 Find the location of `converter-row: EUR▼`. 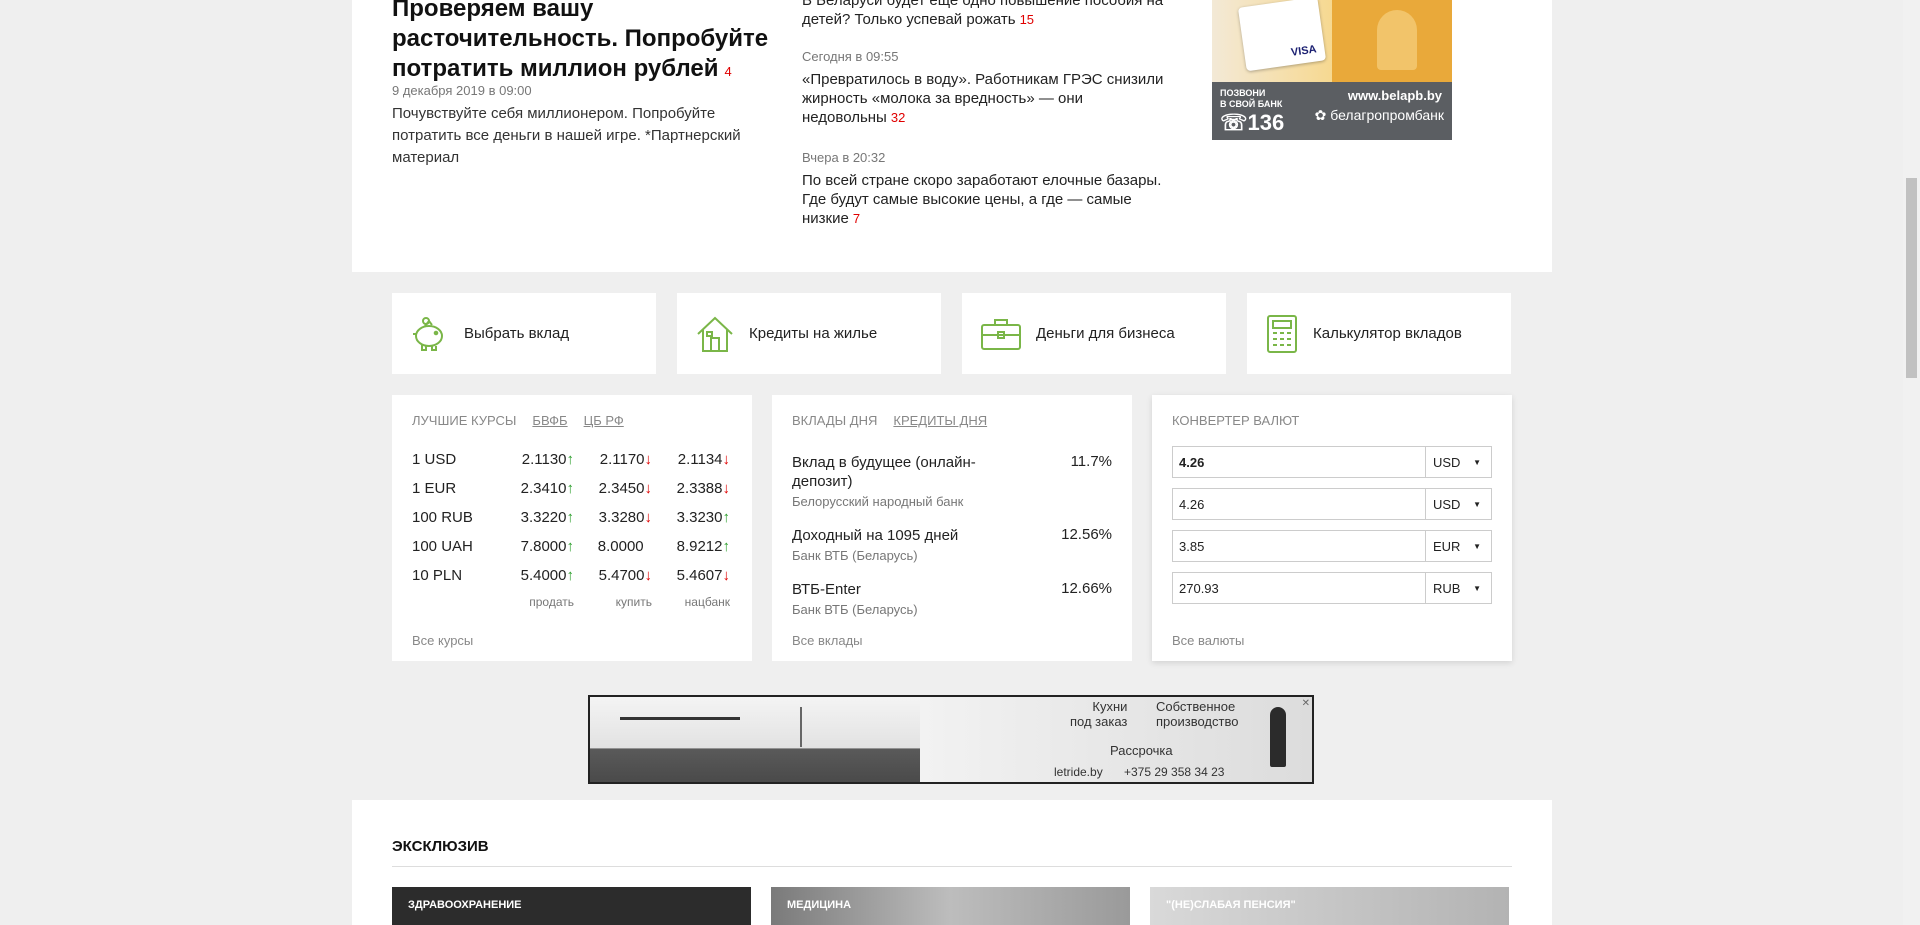

converter-row: EUR▼ is located at coordinates (1332, 546).